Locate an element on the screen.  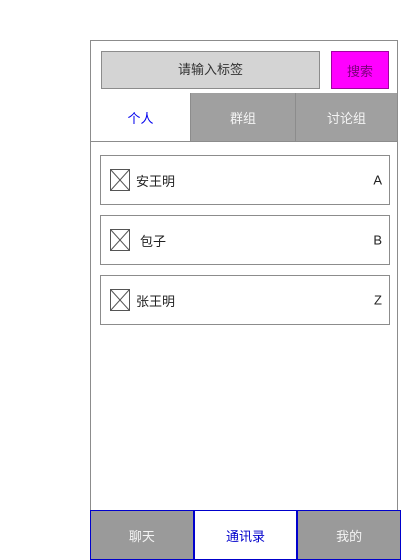
contact-initial: B is located at coordinates (377, 240).